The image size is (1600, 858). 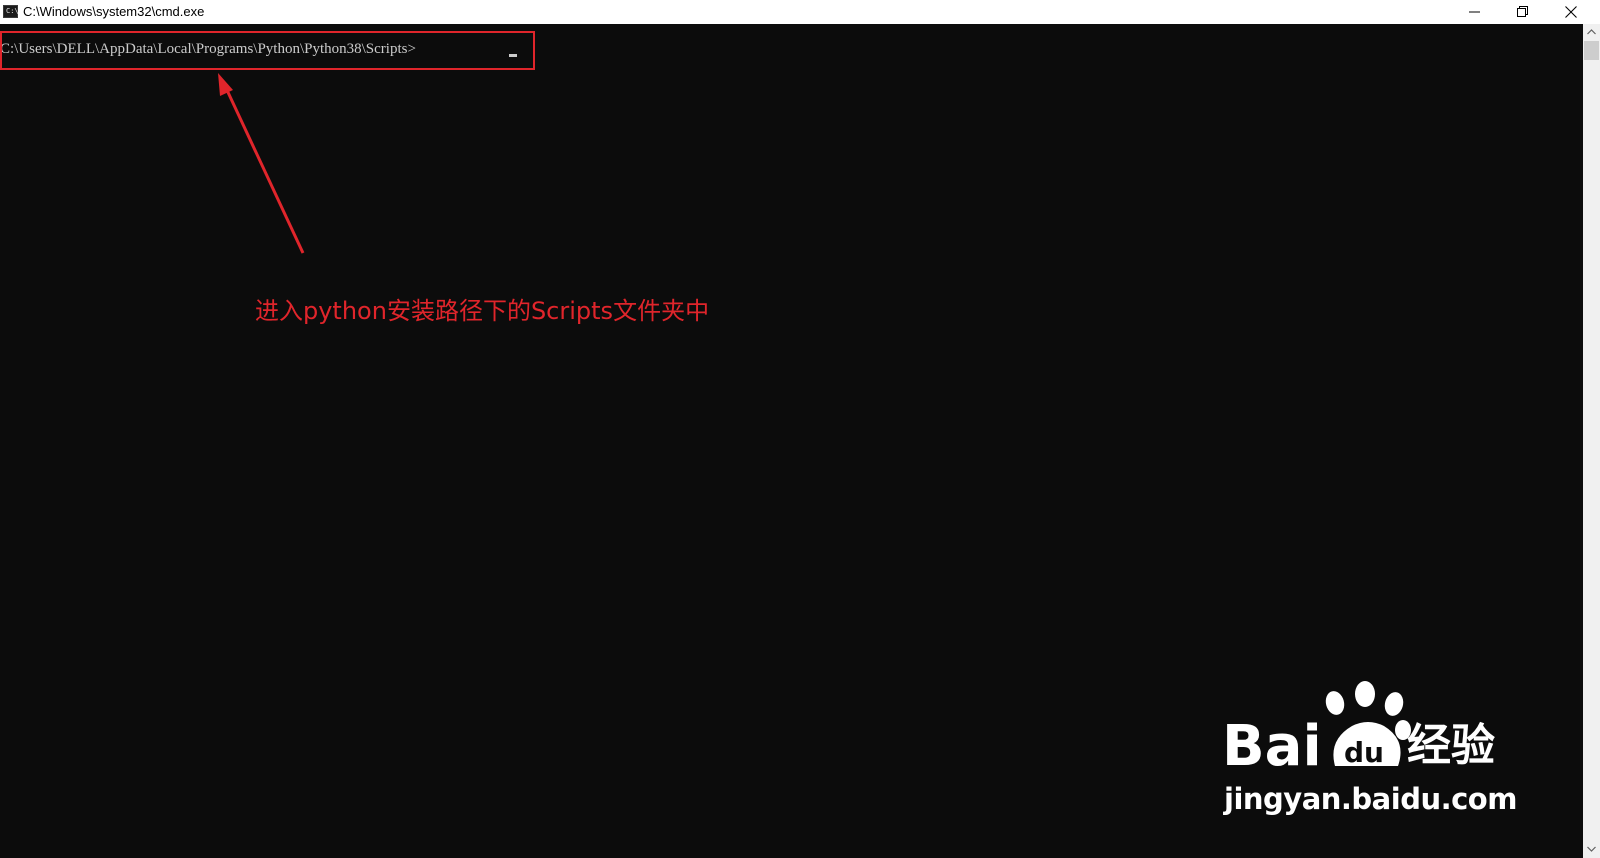 What do you see at coordinates (114, 11) in the screenshot?
I see `window-title: C:\Windows\system32\cmd.exe` at bounding box center [114, 11].